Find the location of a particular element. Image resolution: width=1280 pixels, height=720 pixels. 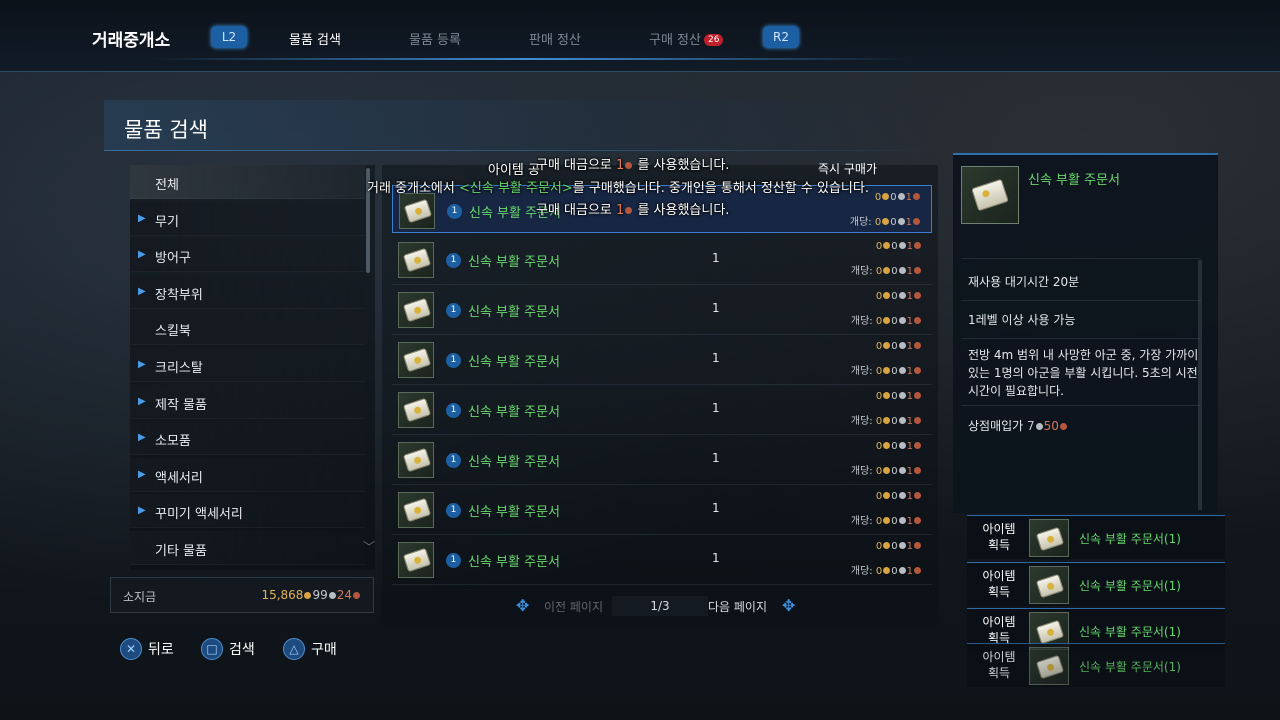

item-name: 신속 부활 주문서 is located at coordinates (514, 312).